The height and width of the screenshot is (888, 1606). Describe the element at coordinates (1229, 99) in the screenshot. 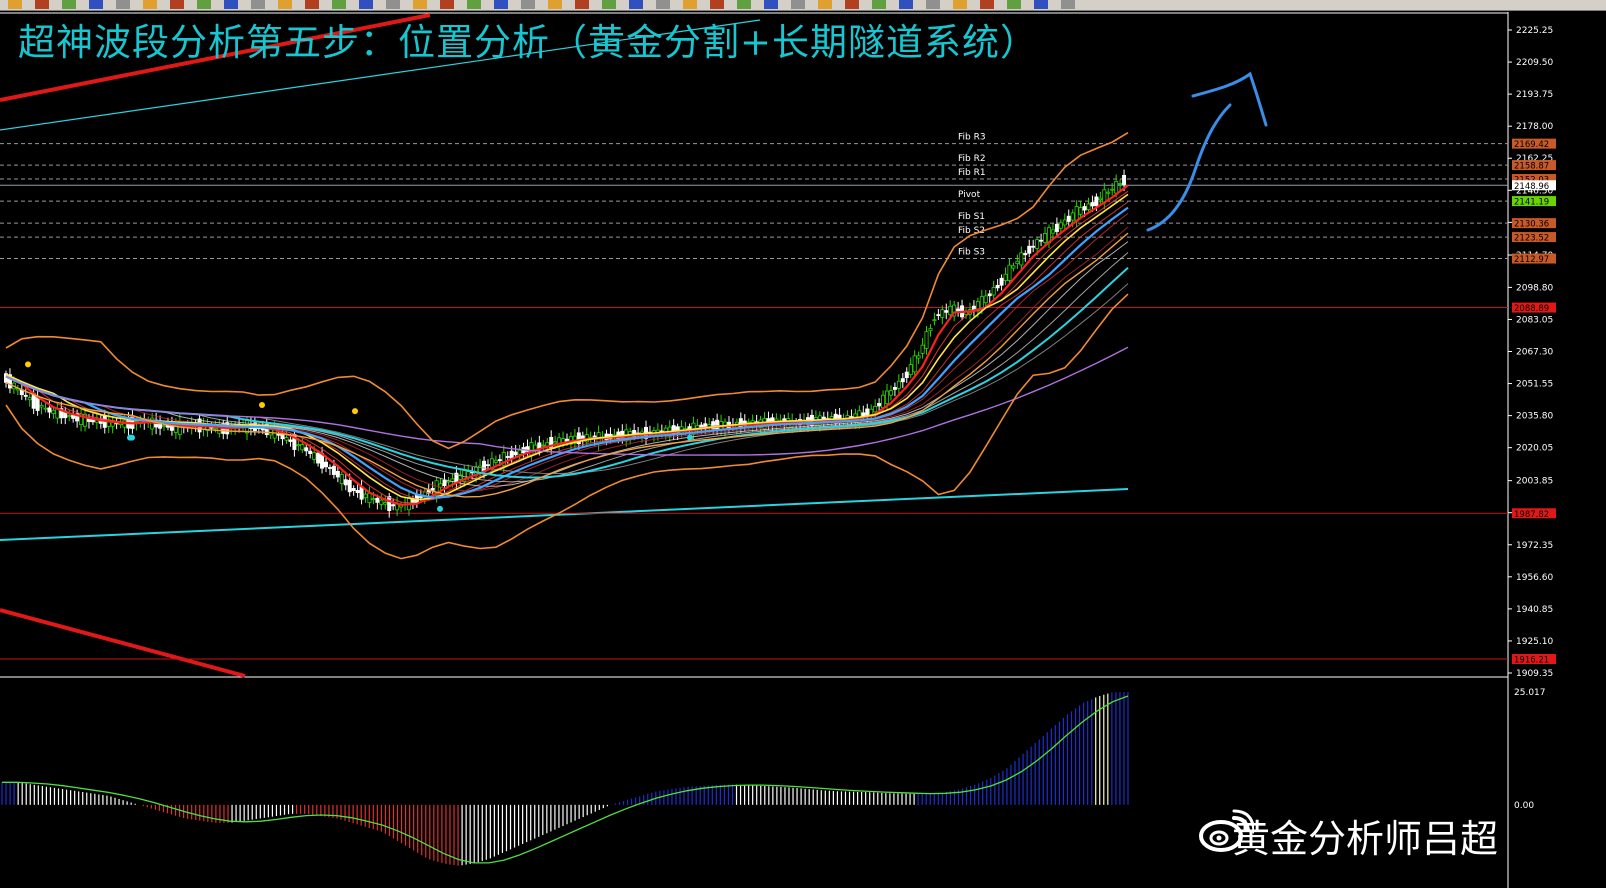

I see `forecast-arrow-peak` at that location.